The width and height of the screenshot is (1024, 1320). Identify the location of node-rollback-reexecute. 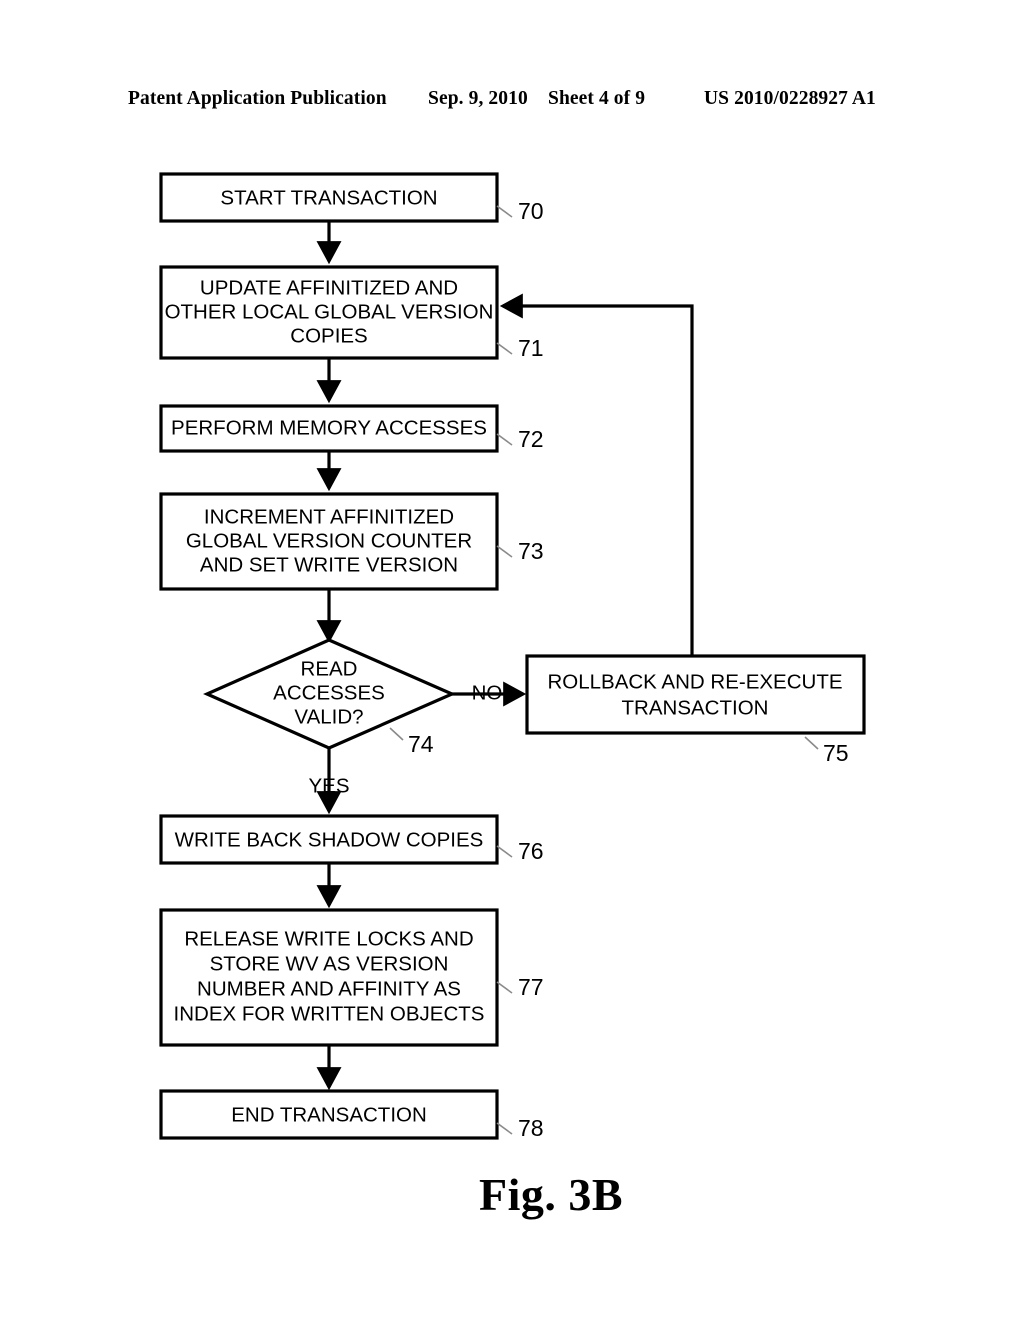
(695, 694).